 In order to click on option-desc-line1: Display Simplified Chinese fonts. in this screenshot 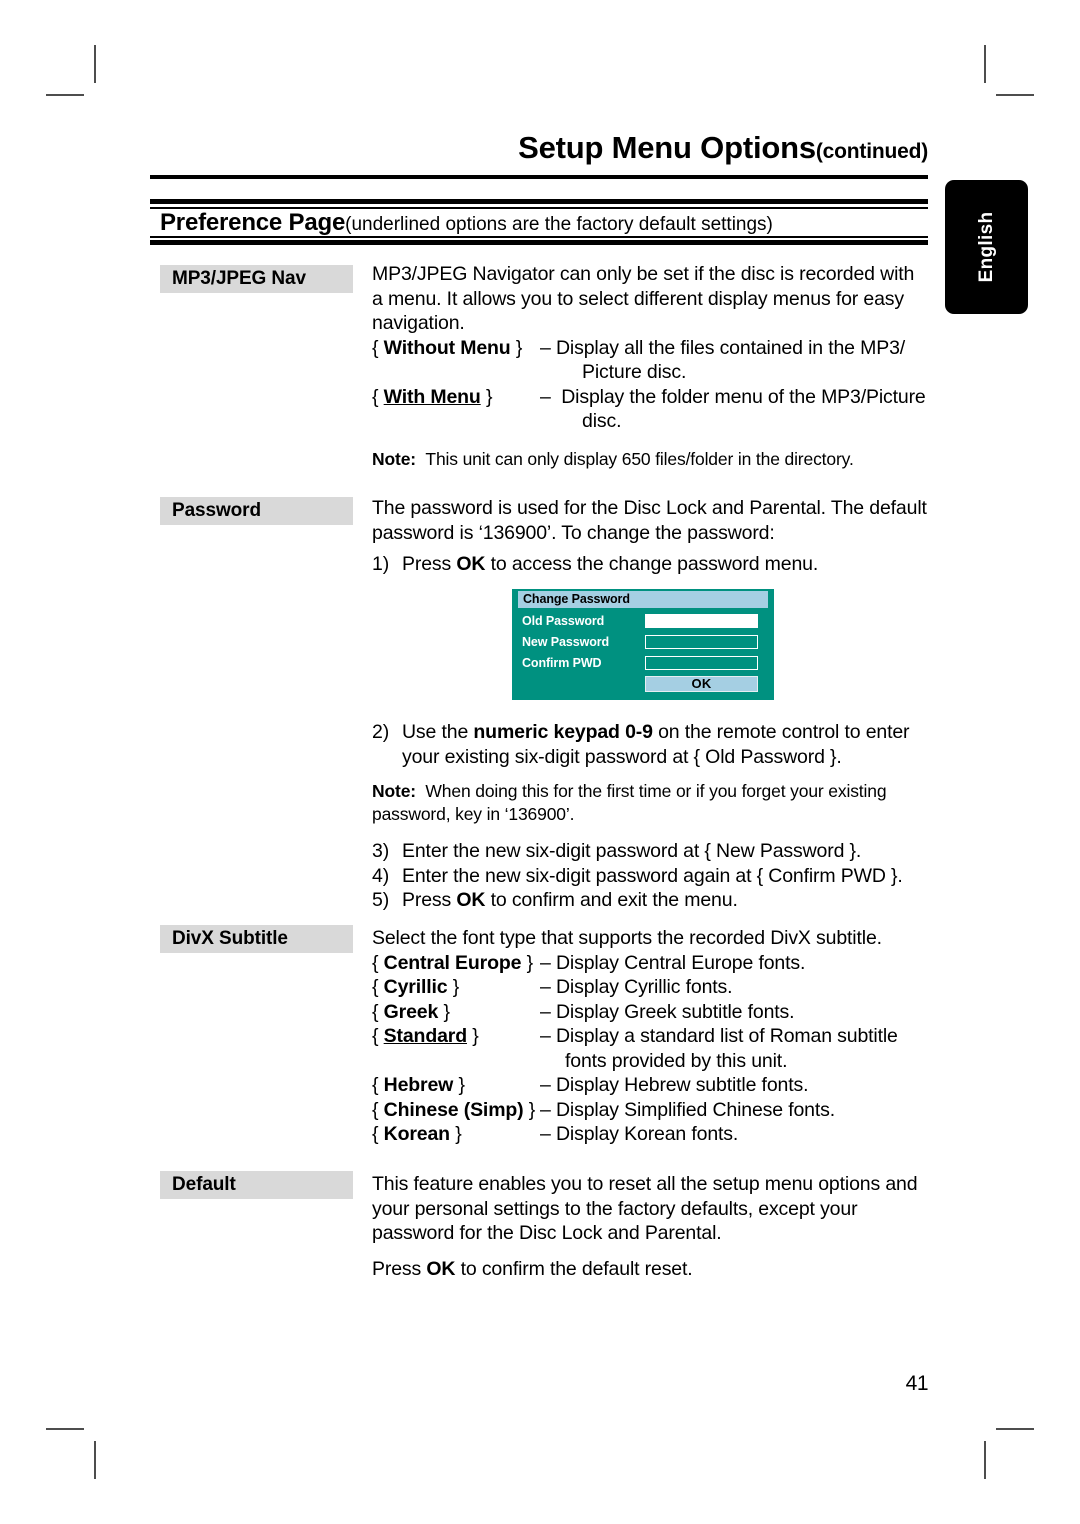, I will do `click(695, 1109)`.